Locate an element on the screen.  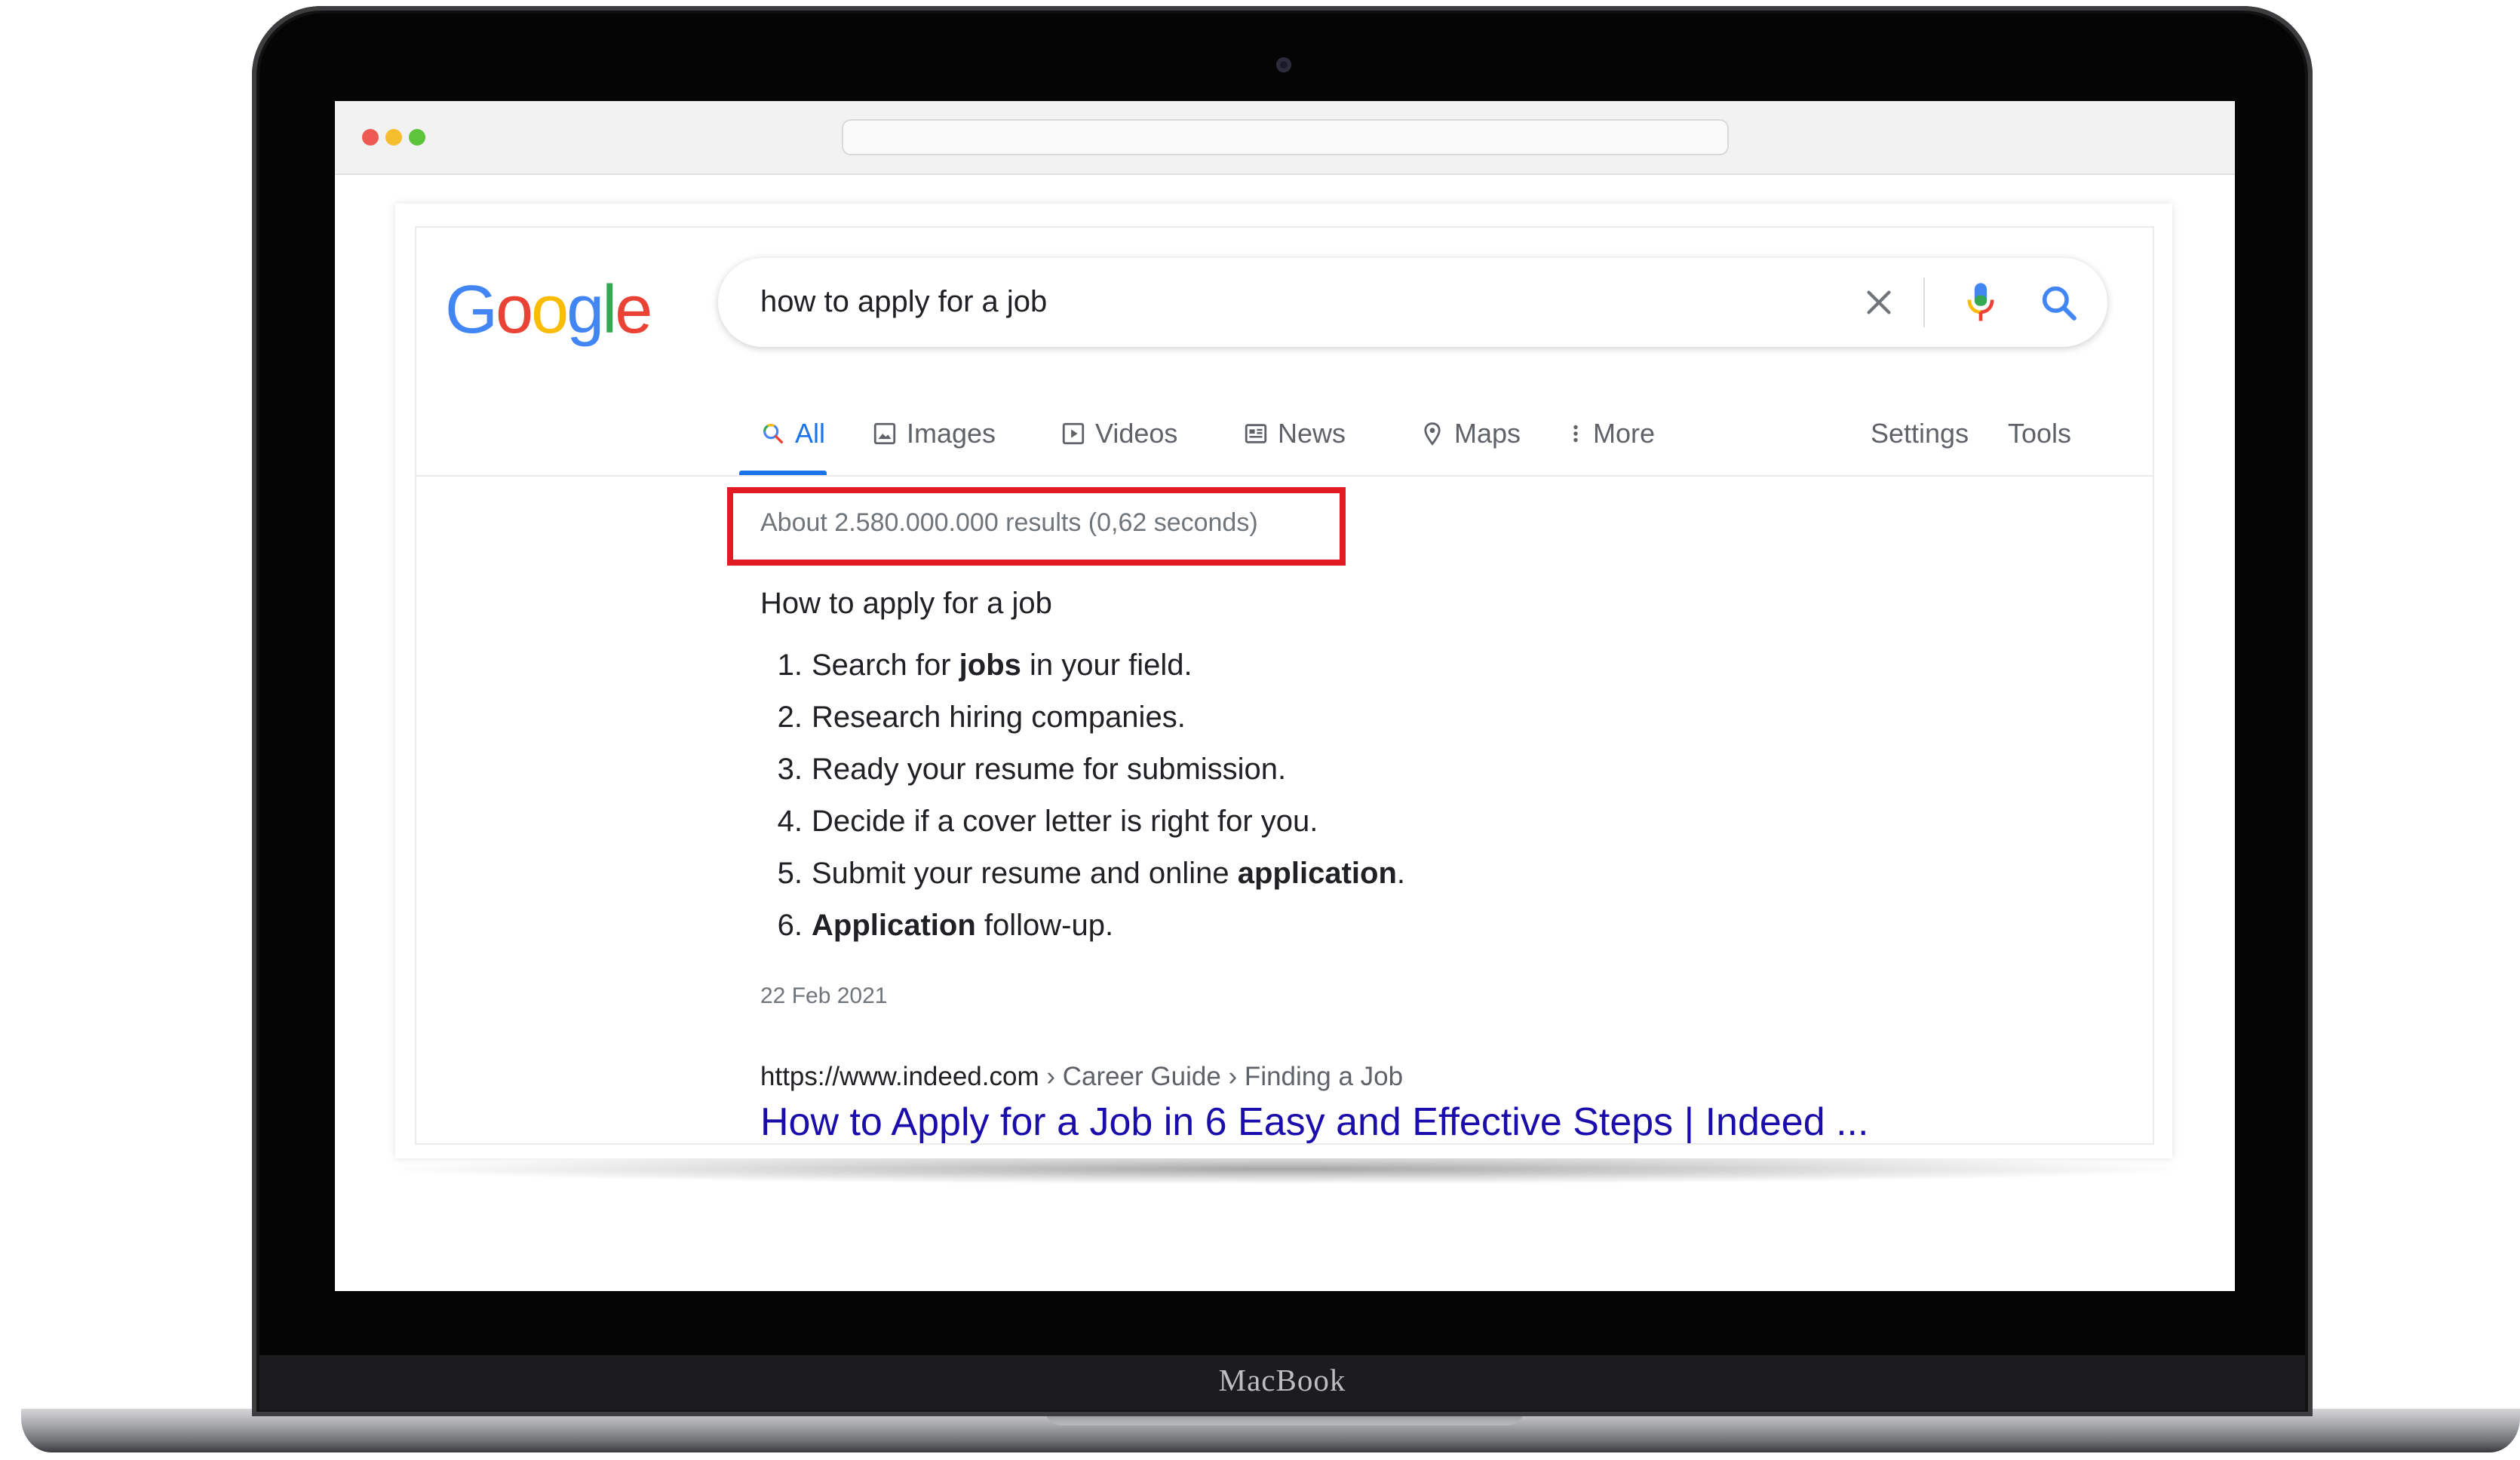
step-bold-text: Application is located at coordinates (894, 926).